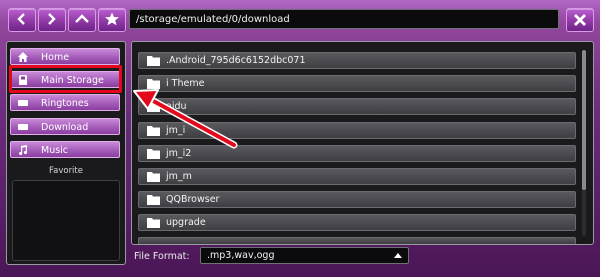  What do you see at coordinates (357, 240) in the screenshot?
I see `list-item` at bounding box center [357, 240].